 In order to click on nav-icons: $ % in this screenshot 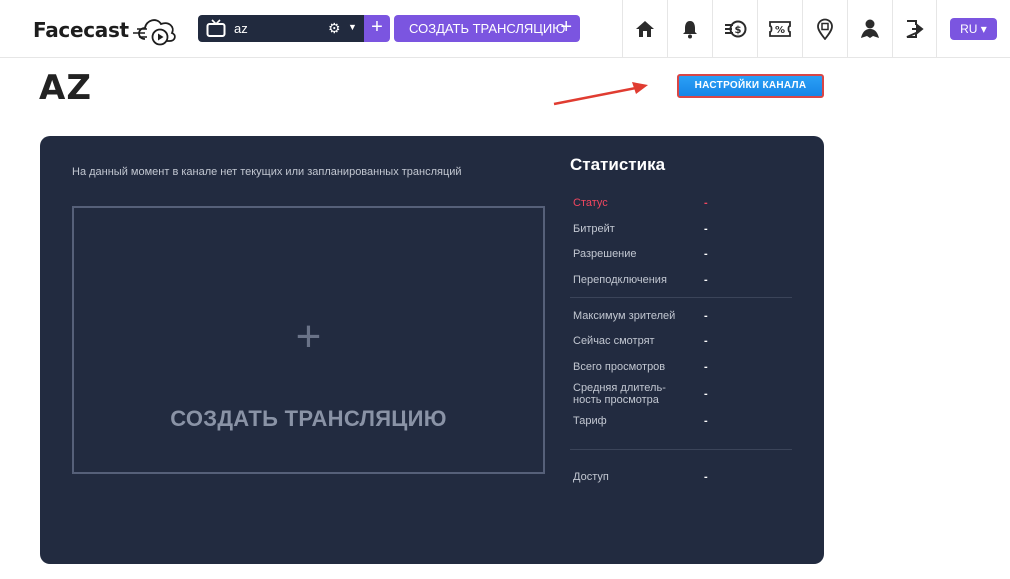, I will do `click(779, 29)`.